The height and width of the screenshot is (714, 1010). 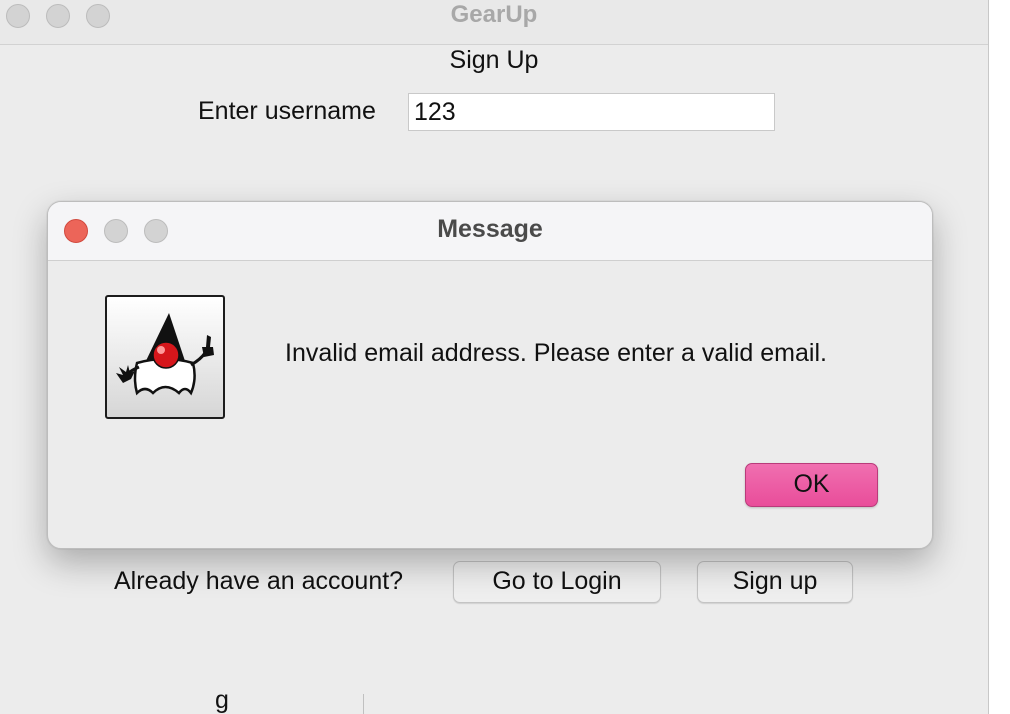 What do you see at coordinates (811, 485) in the screenshot?
I see `ok-button: OK` at bounding box center [811, 485].